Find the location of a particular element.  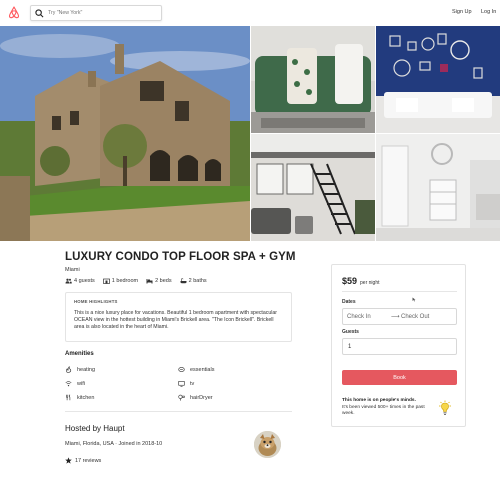

amenity-label: tv is located at coordinates (192, 383).